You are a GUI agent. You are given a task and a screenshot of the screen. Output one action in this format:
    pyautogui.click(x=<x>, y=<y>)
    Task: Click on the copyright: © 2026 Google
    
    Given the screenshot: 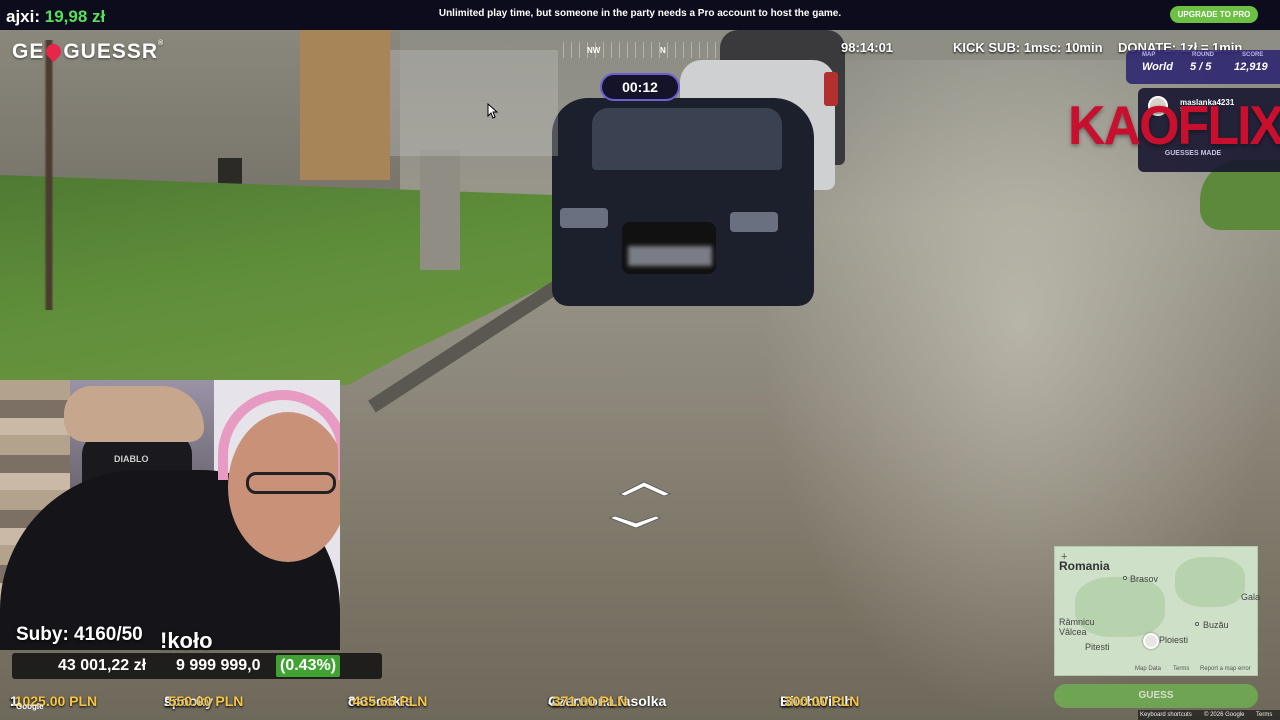 What is the action you would take?
    pyautogui.click(x=1224, y=715)
    